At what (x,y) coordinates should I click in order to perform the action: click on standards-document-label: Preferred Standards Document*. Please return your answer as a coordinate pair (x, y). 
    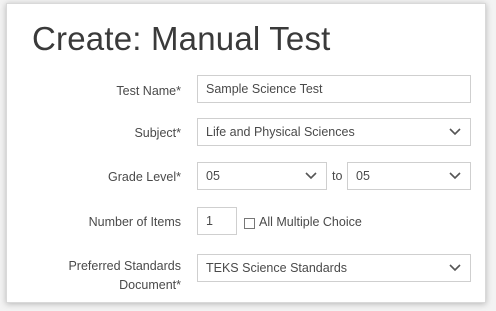
    Looking at the image, I should click on (124, 275).